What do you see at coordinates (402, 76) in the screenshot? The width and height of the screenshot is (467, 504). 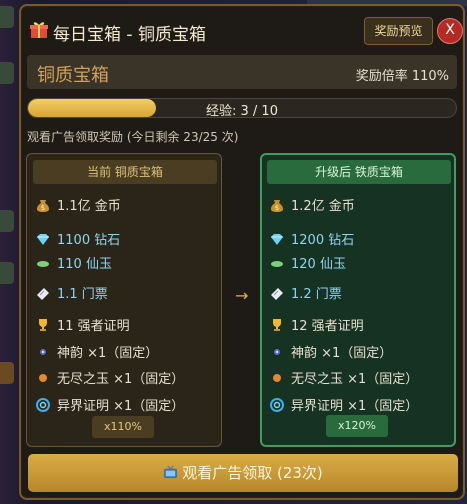 I see `reward-multiplier: 奖励倍率 110%` at bounding box center [402, 76].